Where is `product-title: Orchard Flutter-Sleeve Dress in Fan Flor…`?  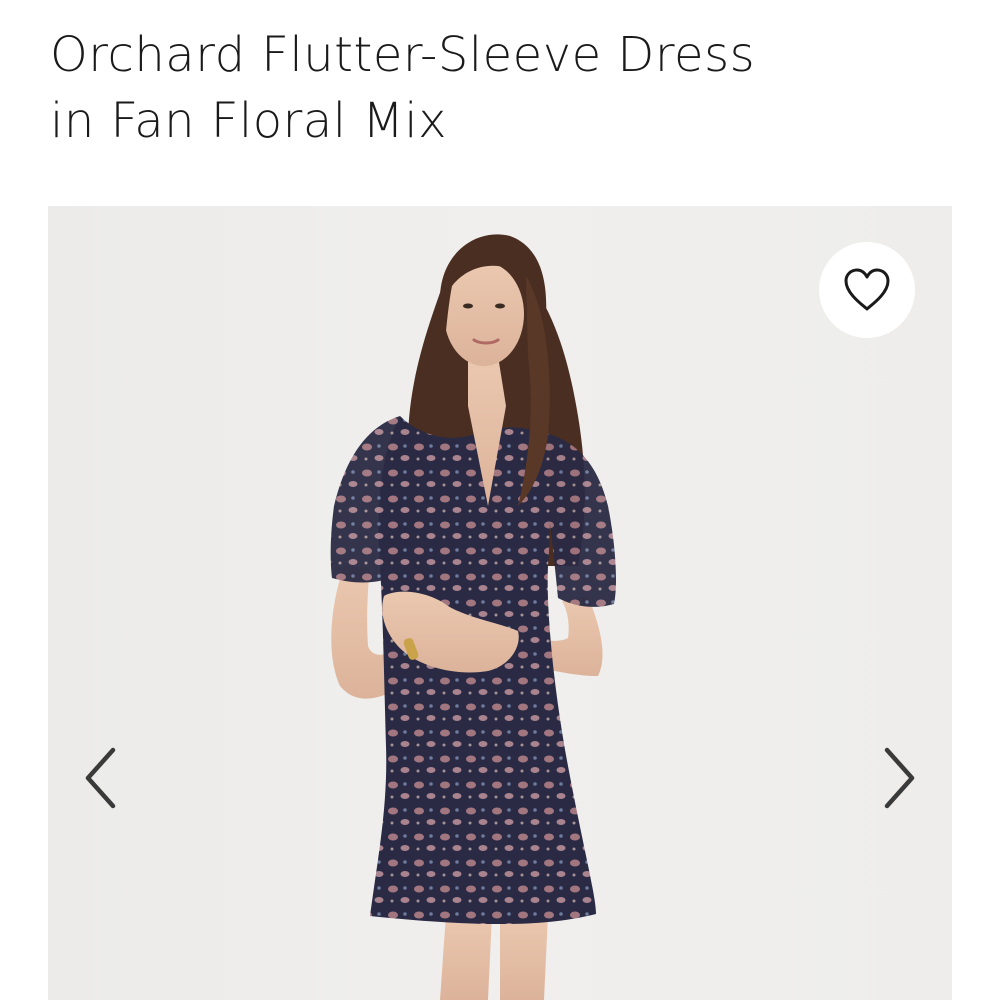
product-title: Orchard Flutter-Sleeve Dress in Fan Flor… is located at coordinates (500, 88).